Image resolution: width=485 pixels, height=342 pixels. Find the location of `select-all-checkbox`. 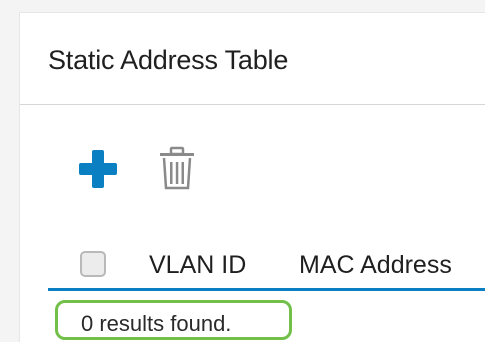

select-all-checkbox is located at coordinates (93, 264).